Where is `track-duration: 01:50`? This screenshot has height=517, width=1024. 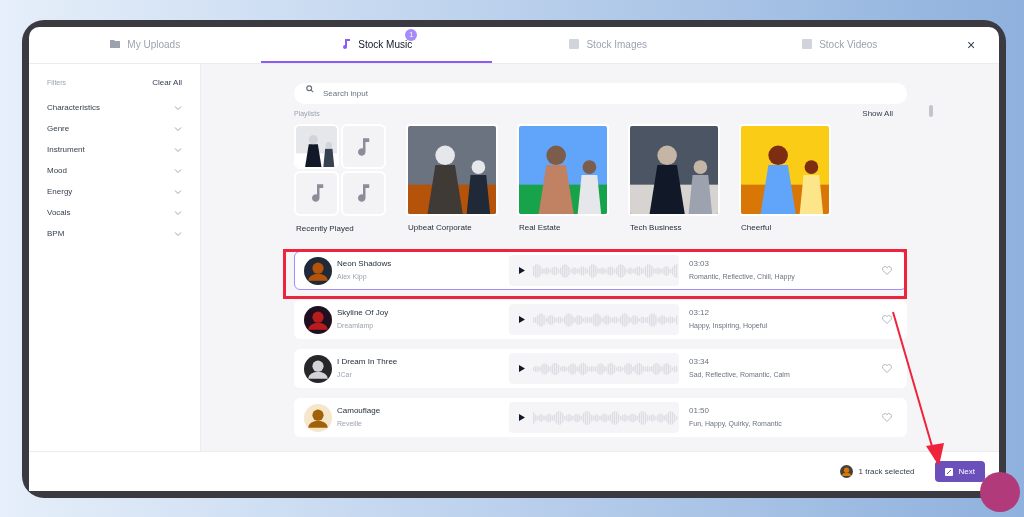 track-duration: 01:50 is located at coordinates (700, 411).